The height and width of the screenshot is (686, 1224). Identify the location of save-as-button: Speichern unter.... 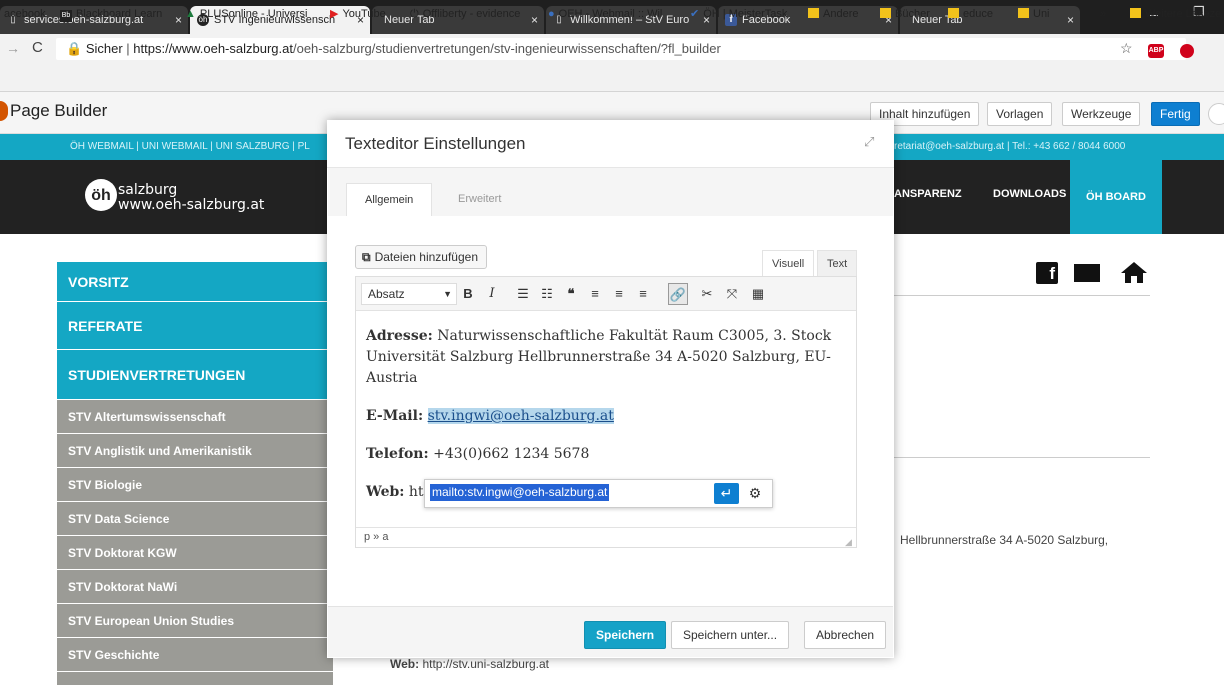
(730, 635).